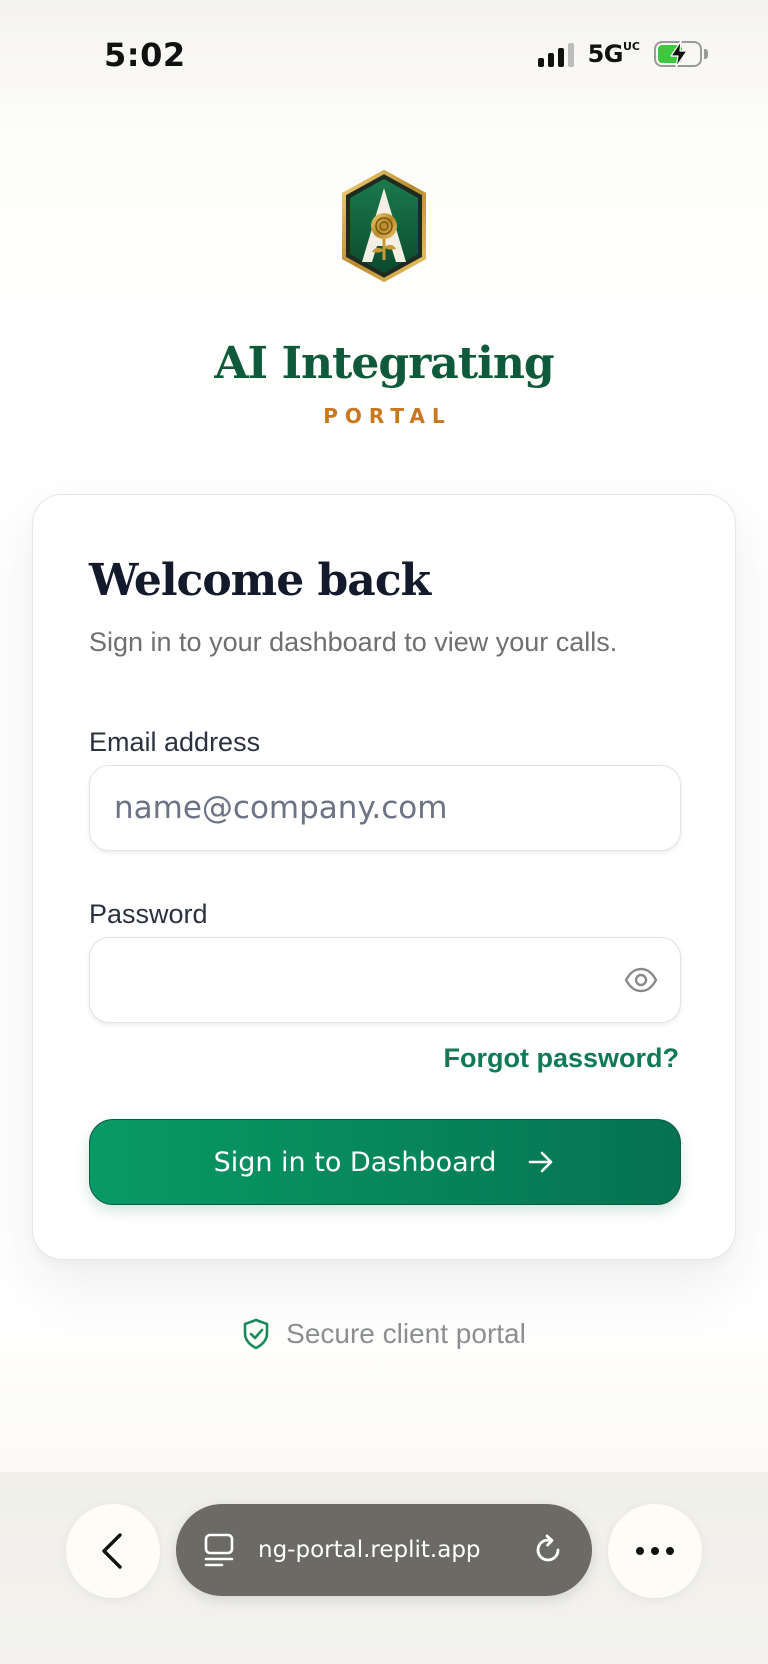  I want to click on tabs-icon, so click(220, 1550).